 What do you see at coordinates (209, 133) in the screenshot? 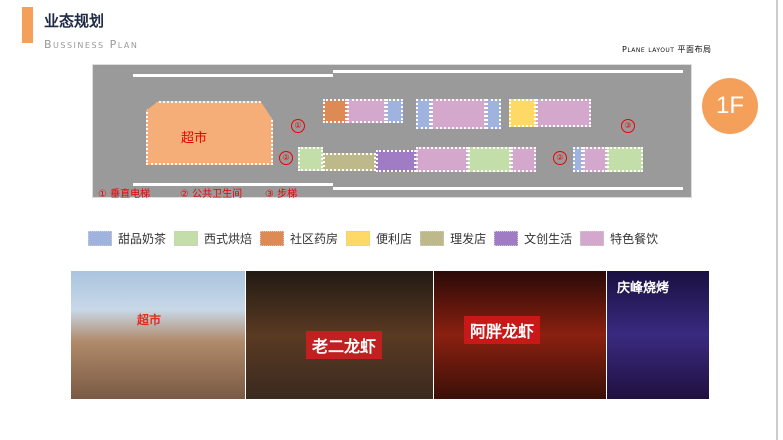
I see `supermarket-area` at bounding box center [209, 133].